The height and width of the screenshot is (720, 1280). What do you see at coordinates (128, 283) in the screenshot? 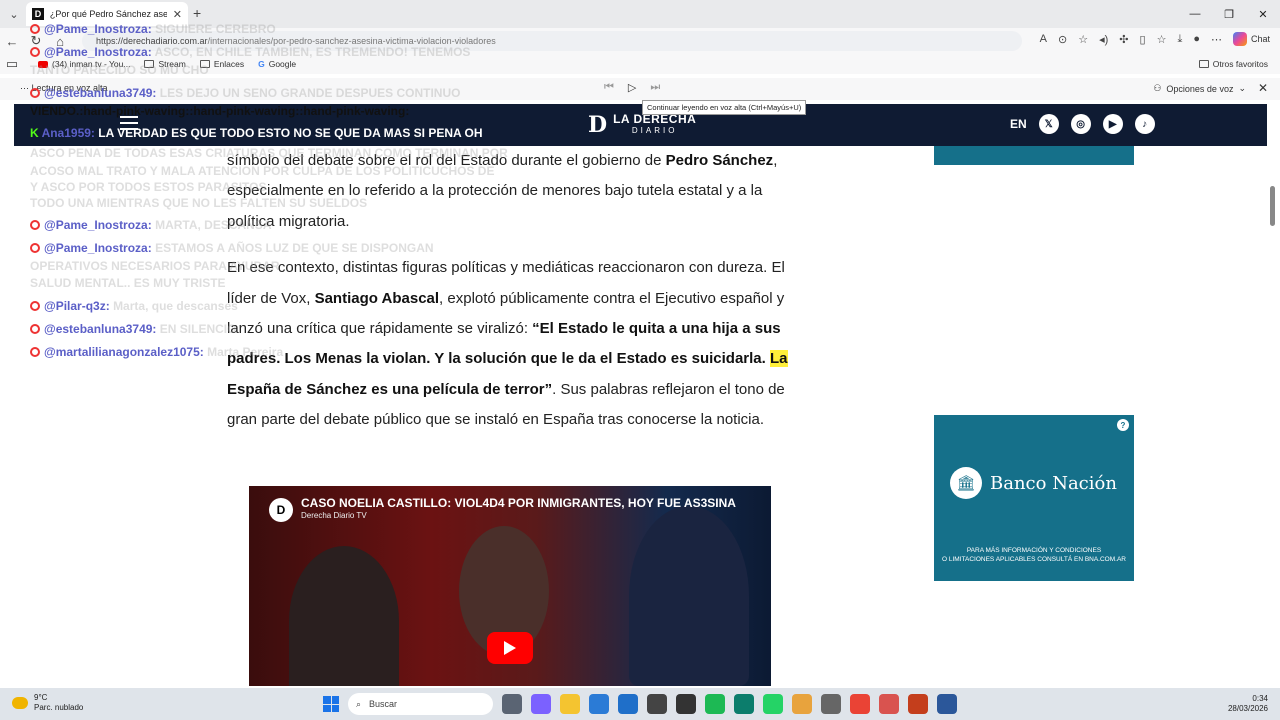
I see `chat-text: SALUD MENTAL.. ES MUY TRISTE` at bounding box center [128, 283].